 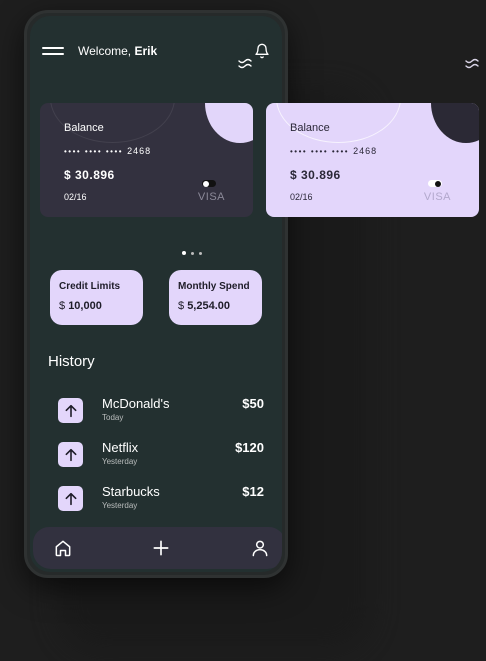 I want to click on monthly-spend-value: $ 5,254.00, so click(x=204, y=306).